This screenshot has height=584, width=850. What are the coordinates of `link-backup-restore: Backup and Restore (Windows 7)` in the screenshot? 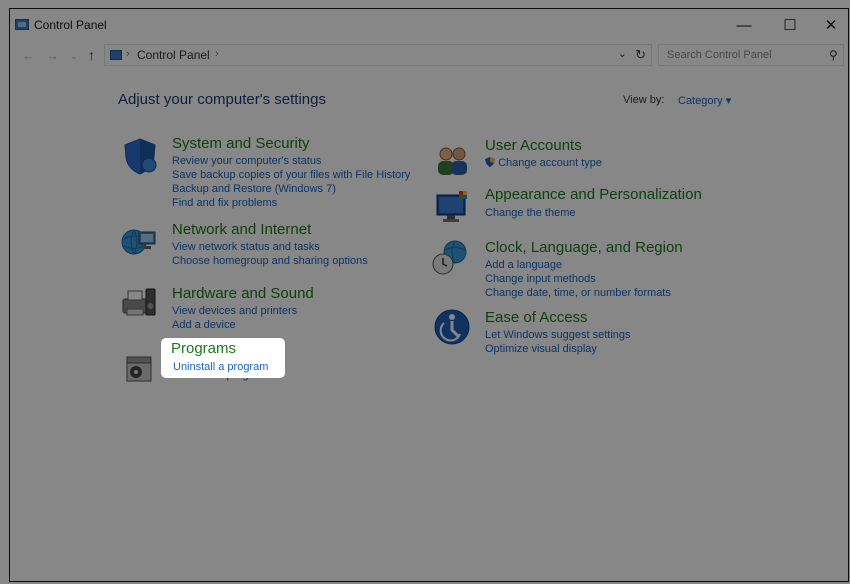 It's located at (254, 189).